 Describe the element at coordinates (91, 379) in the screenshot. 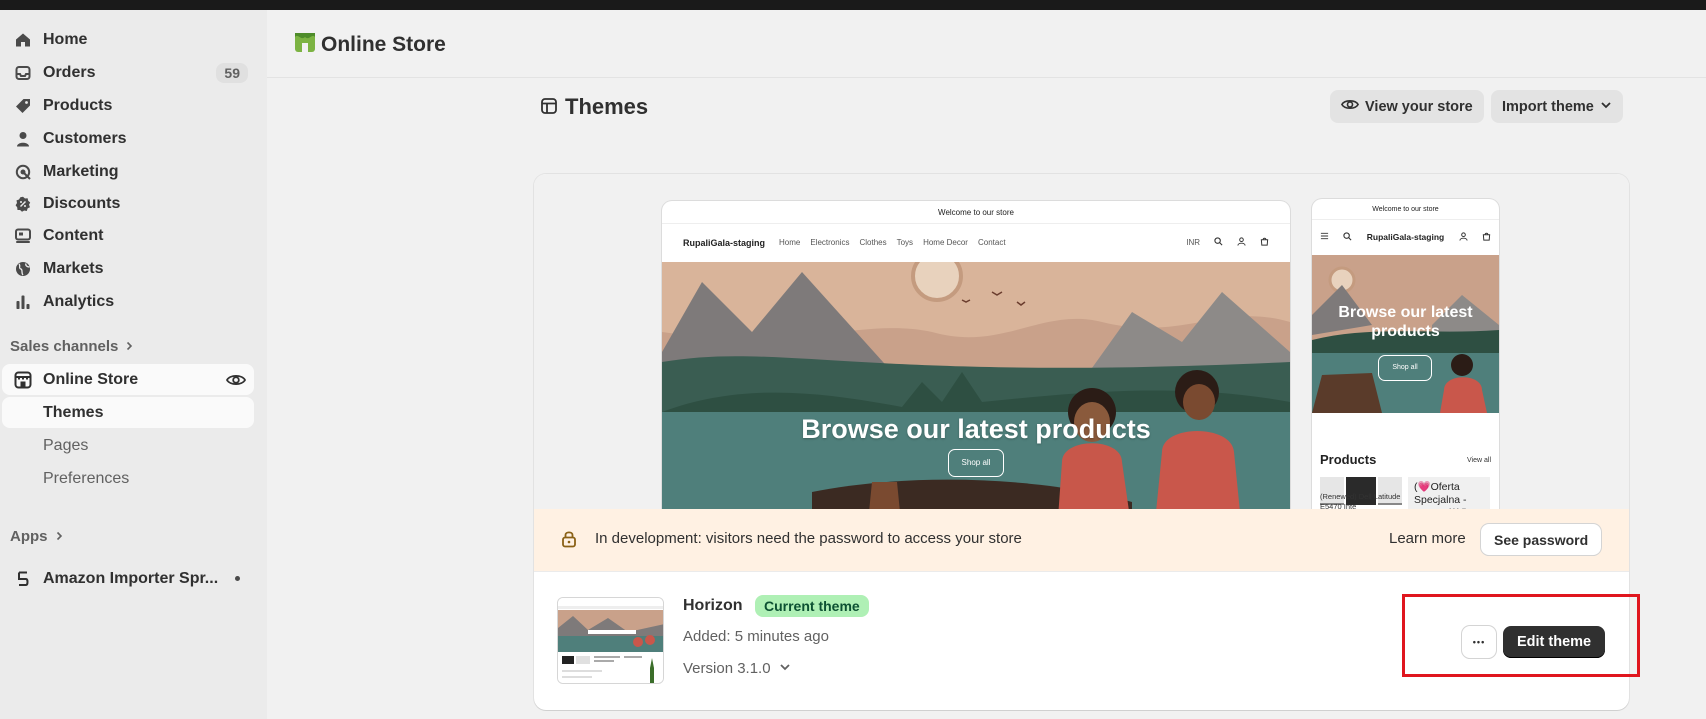

I see `sidebar-item-label: Online Store` at that location.